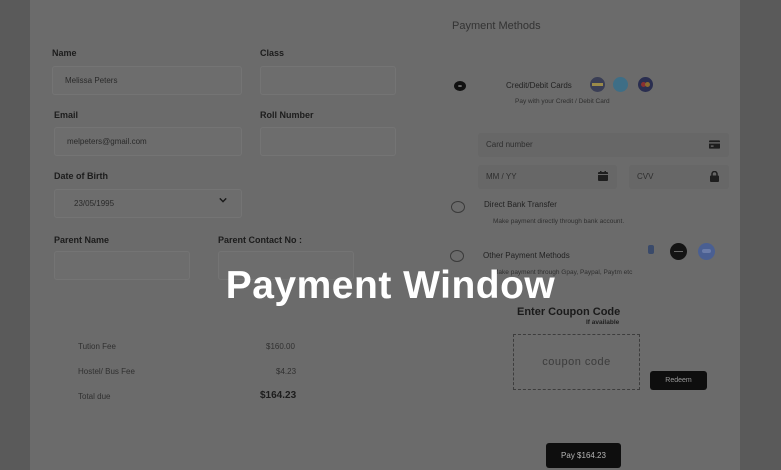 This screenshot has width=781, height=470. I want to click on bank-transfer-title: Direct Bank Transfer, so click(520, 204).